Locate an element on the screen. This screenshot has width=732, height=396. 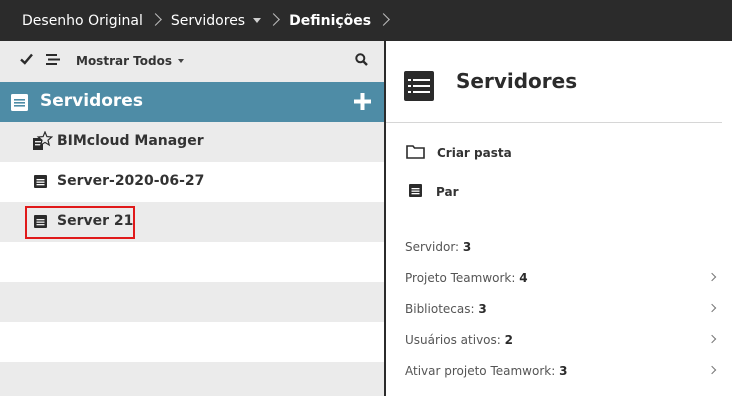
stat-value: 2 is located at coordinates (508, 340).